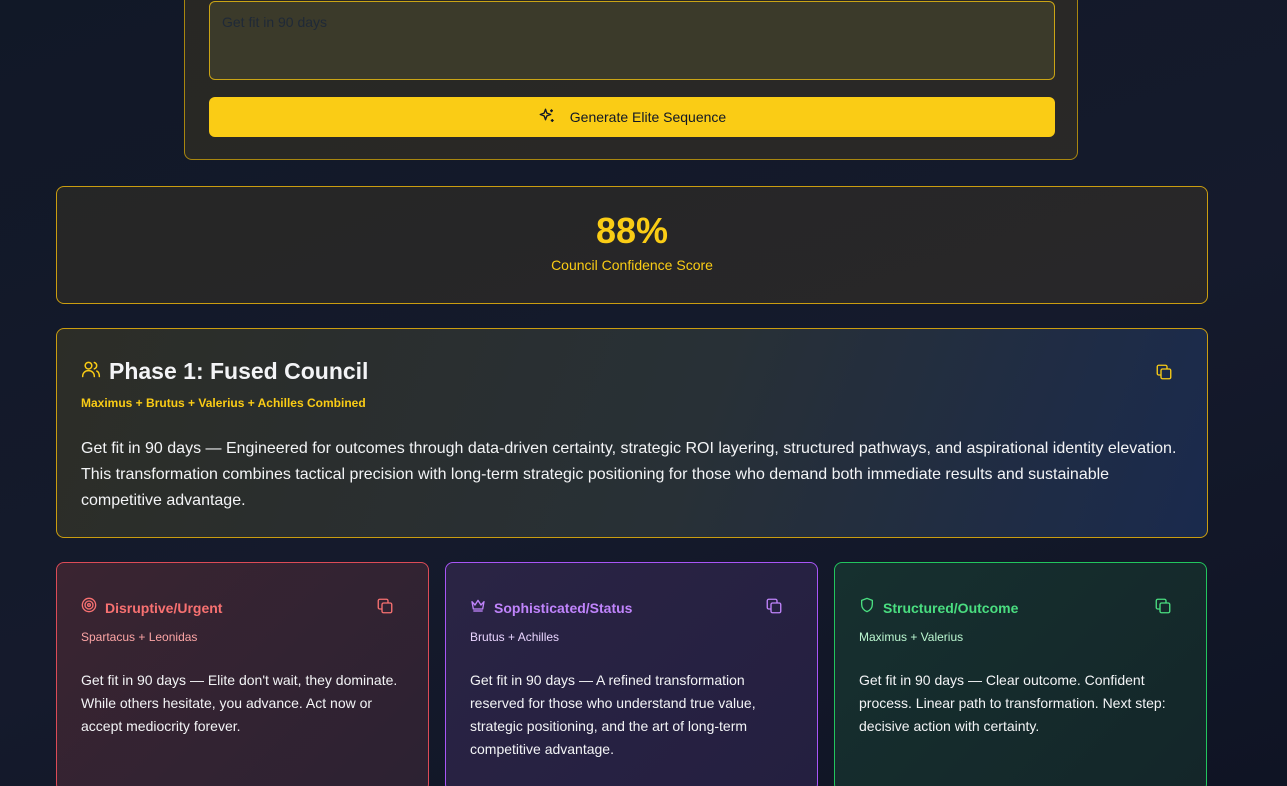 The width and height of the screenshot is (1287, 786). I want to click on variant-title: Sophisticated/Status, so click(563, 607).